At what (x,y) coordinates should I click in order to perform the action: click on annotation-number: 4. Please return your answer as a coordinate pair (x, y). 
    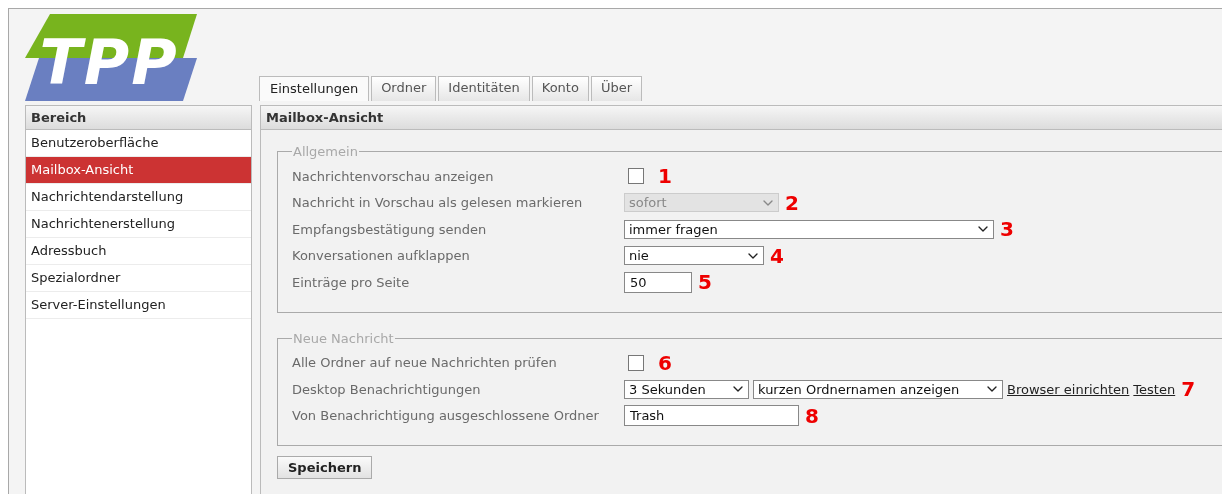
    Looking at the image, I should click on (777, 255).